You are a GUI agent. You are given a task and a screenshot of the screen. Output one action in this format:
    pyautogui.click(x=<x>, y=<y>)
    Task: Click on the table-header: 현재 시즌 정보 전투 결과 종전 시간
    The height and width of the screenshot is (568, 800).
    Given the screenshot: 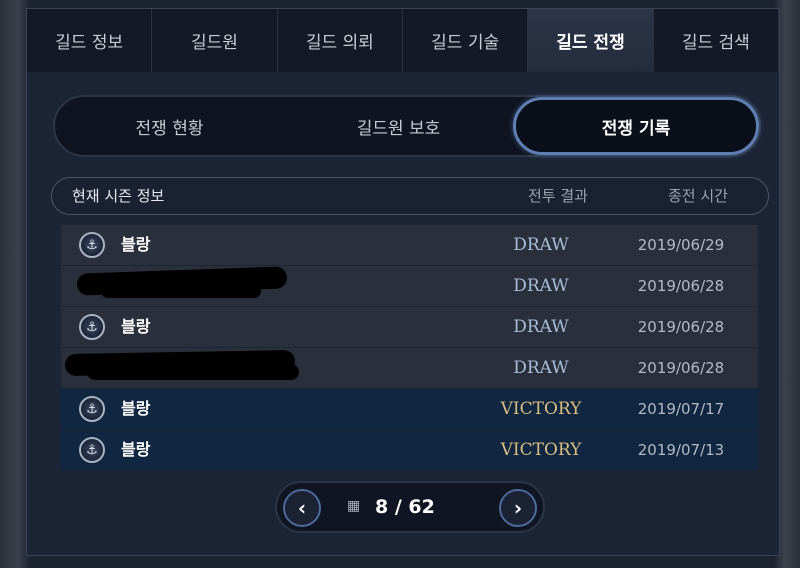 What is the action you would take?
    pyautogui.click(x=410, y=196)
    